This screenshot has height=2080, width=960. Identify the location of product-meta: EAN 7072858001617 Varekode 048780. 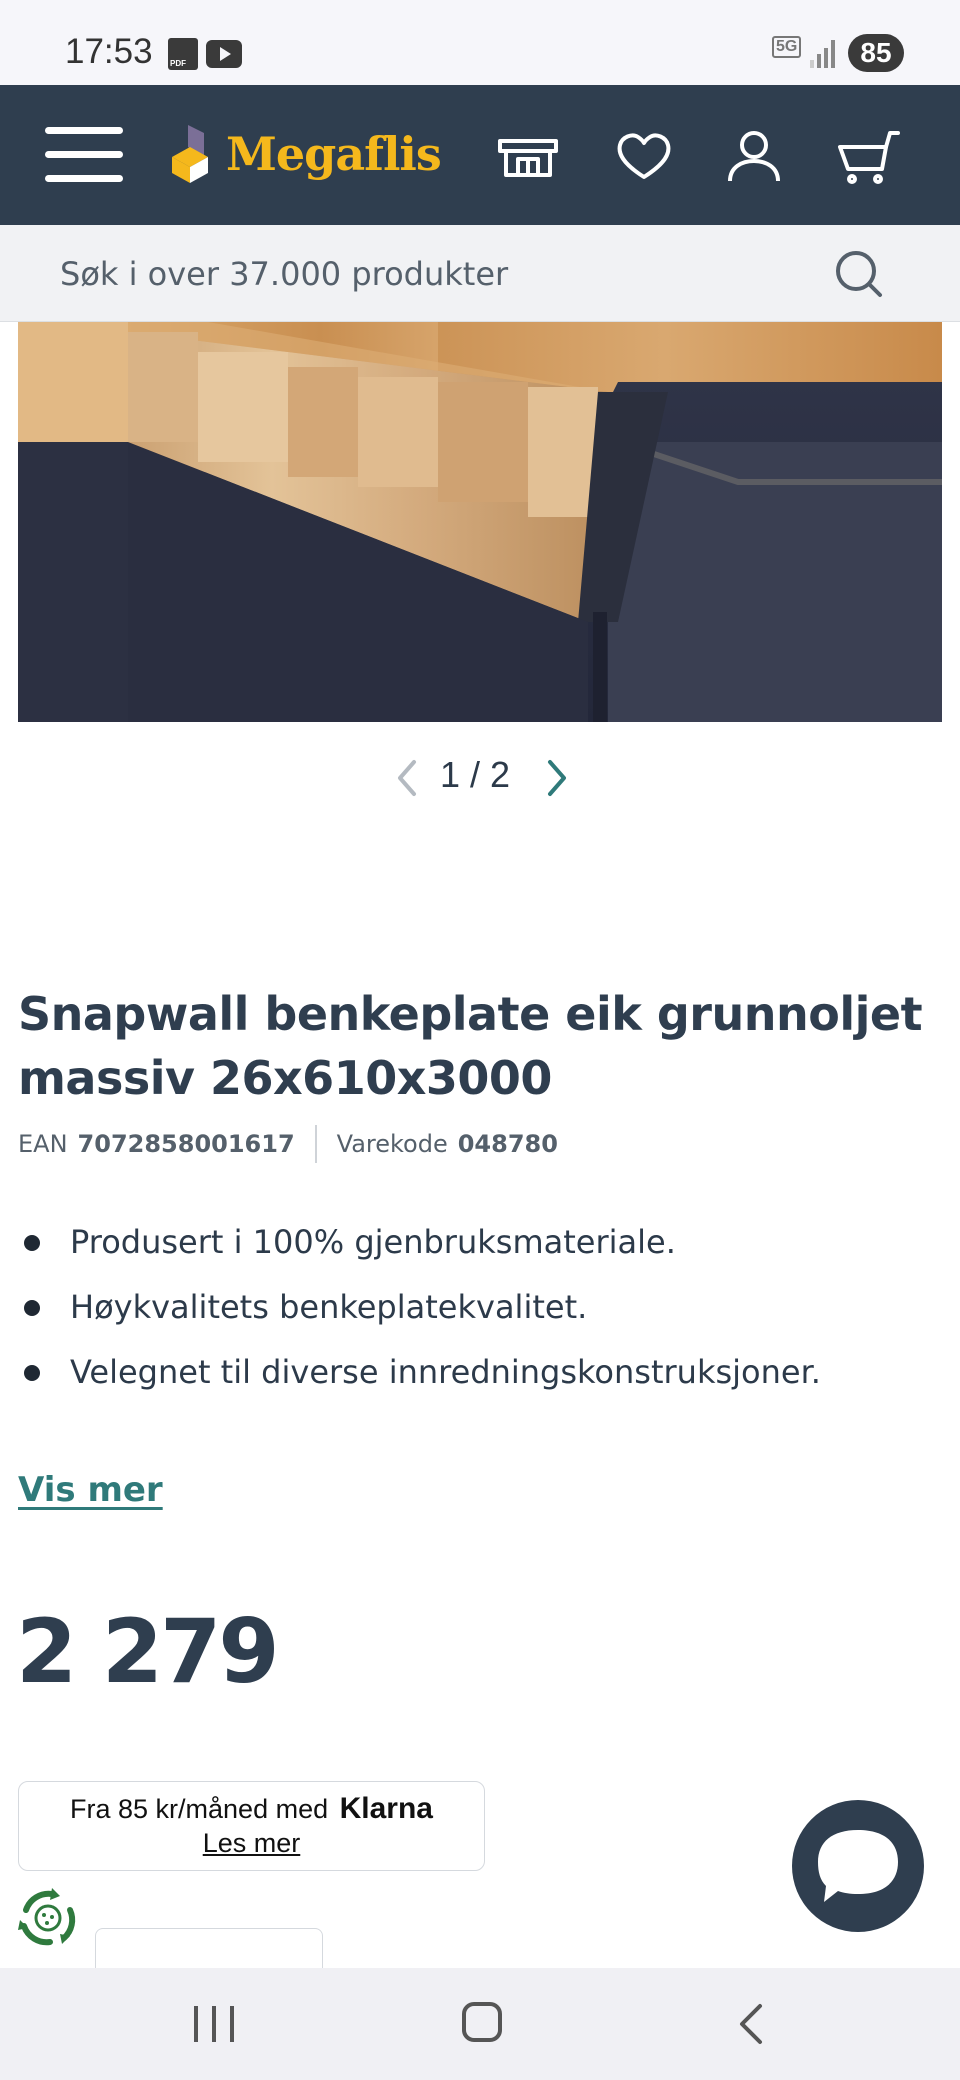
(288, 1144).